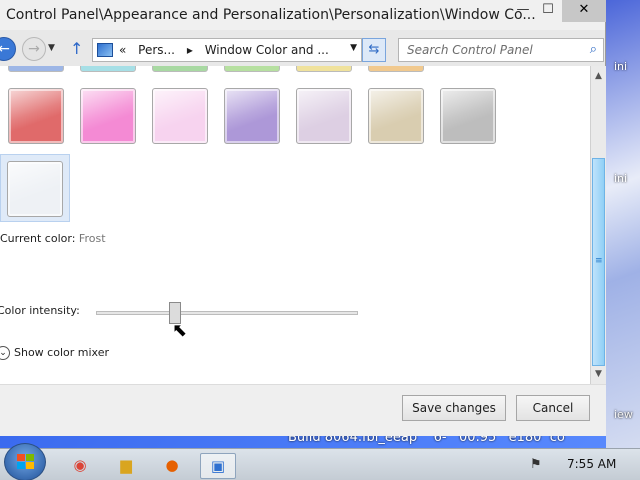 The image size is (640, 480). What do you see at coordinates (180, 330) in the screenshot?
I see `mouse-pointer-icon: ⬉` at bounding box center [180, 330].